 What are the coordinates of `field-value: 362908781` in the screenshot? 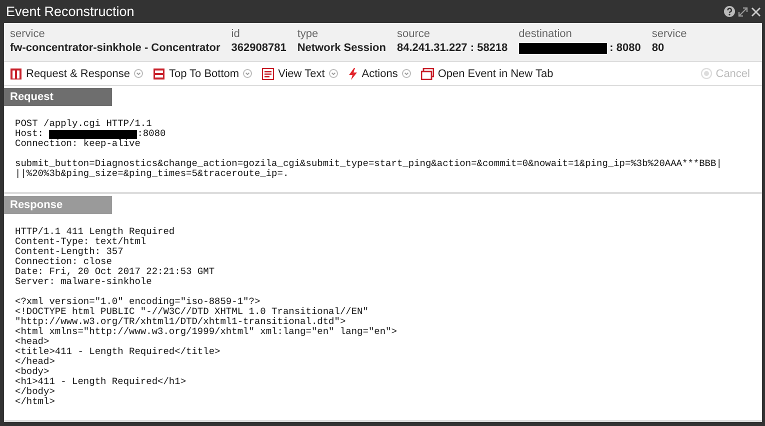 It's located at (258, 48).